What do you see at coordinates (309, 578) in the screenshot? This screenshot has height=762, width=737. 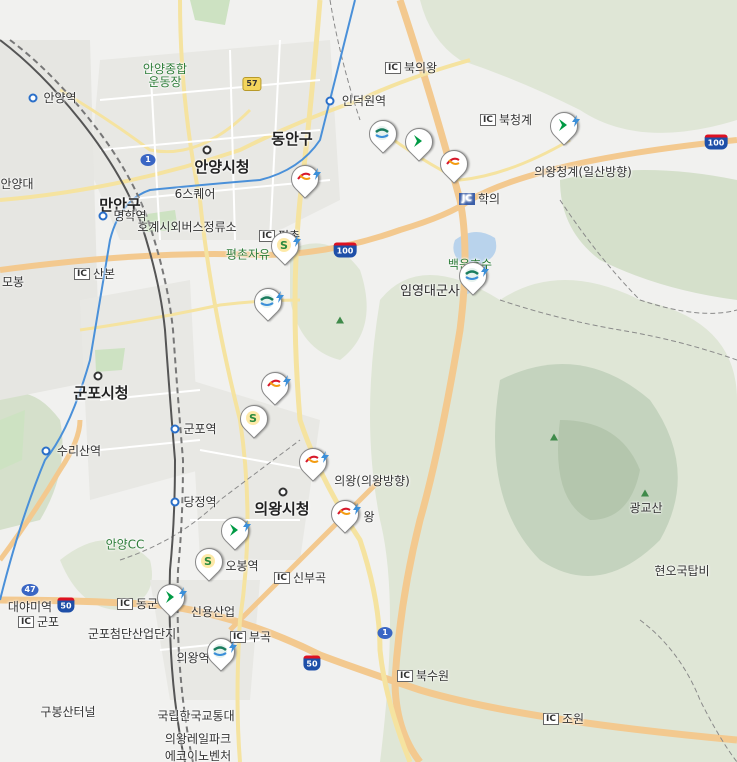 I see `interchange-label: 신부곡` at bounding box center [309, 578].